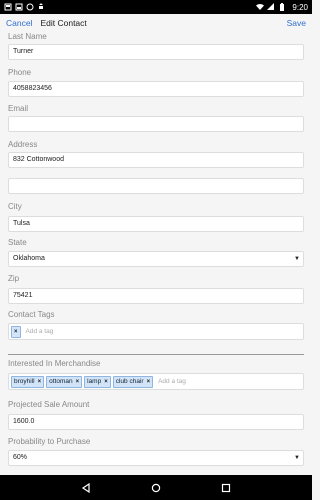 This screenshot has height=500, width=320. I want to click on address-label: Address, so click(23, 144).